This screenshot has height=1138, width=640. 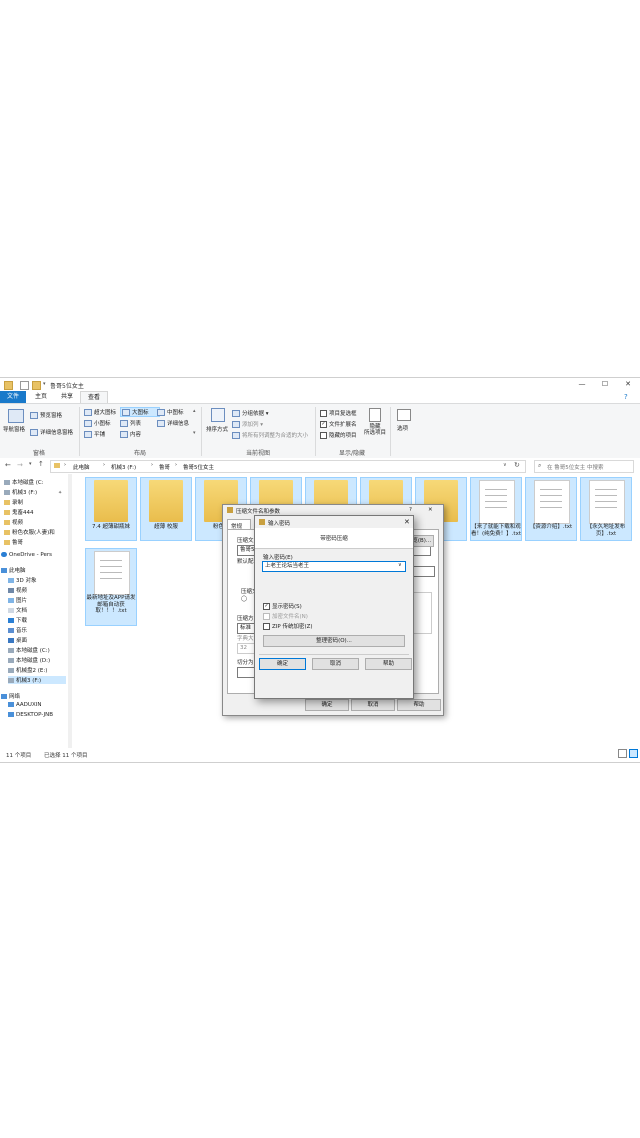 What do you see at coordinates (626, 397) in the screenshot?
I see `help-icon: ?` at bounding box center [626, 397].